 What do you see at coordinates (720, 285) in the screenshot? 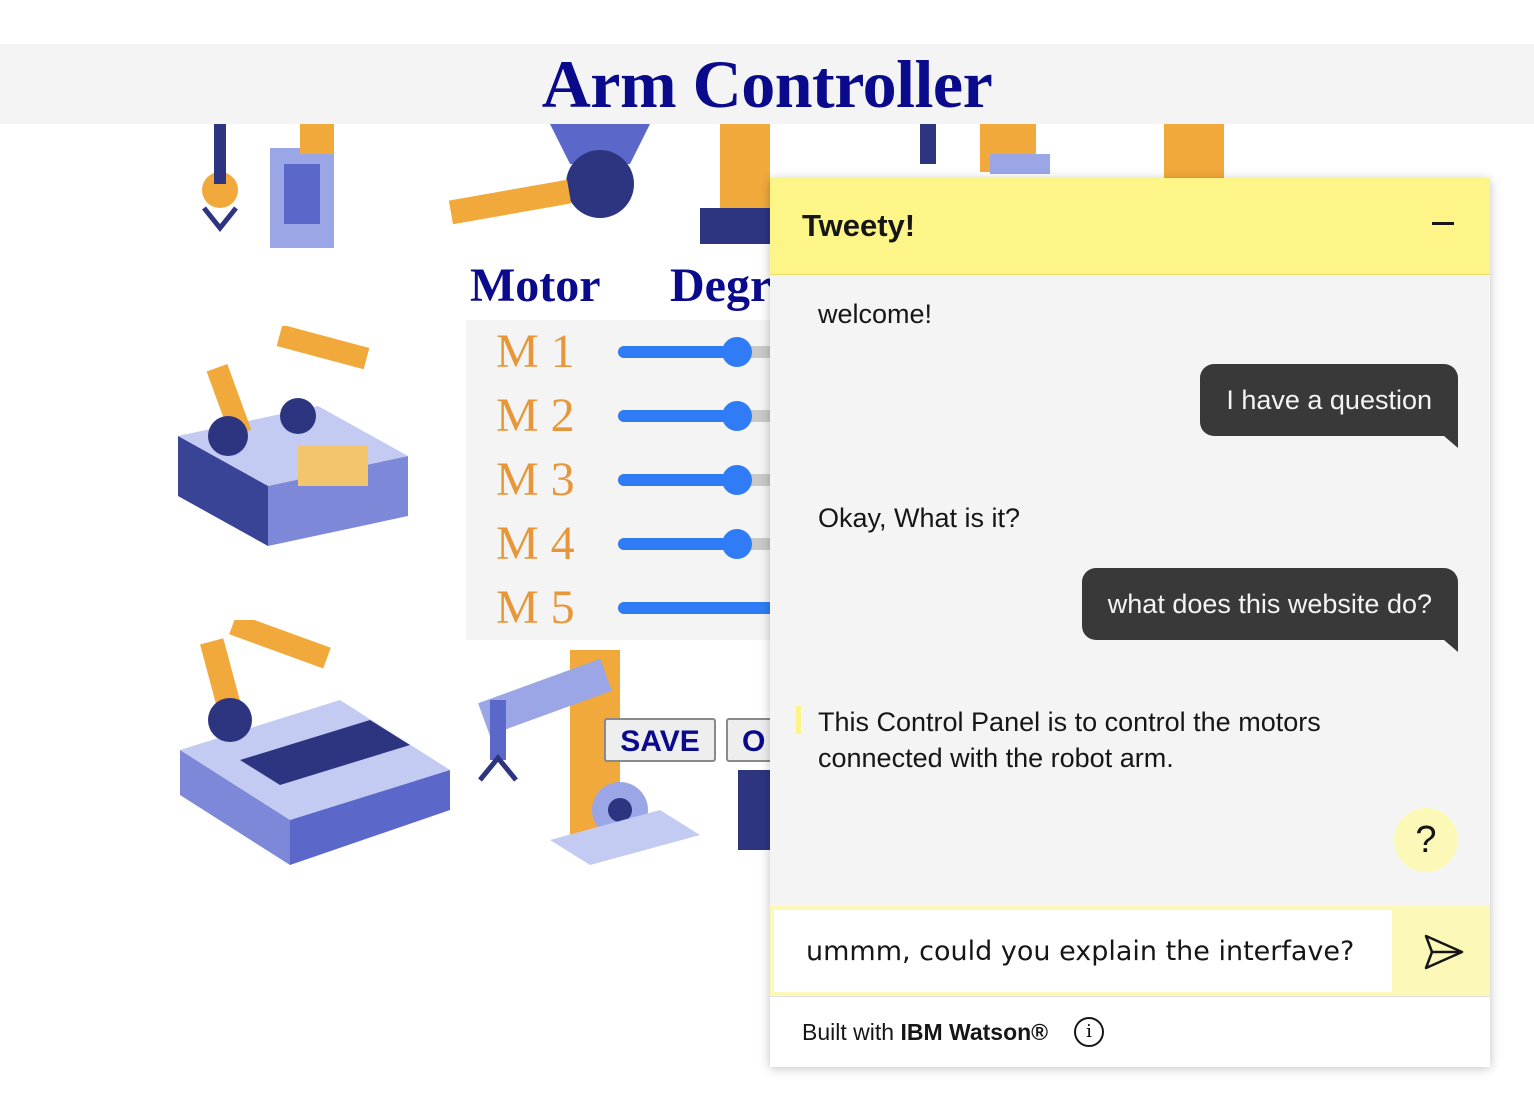
I see `degree-column-heading: Degr` at bounding box center [720, 285].